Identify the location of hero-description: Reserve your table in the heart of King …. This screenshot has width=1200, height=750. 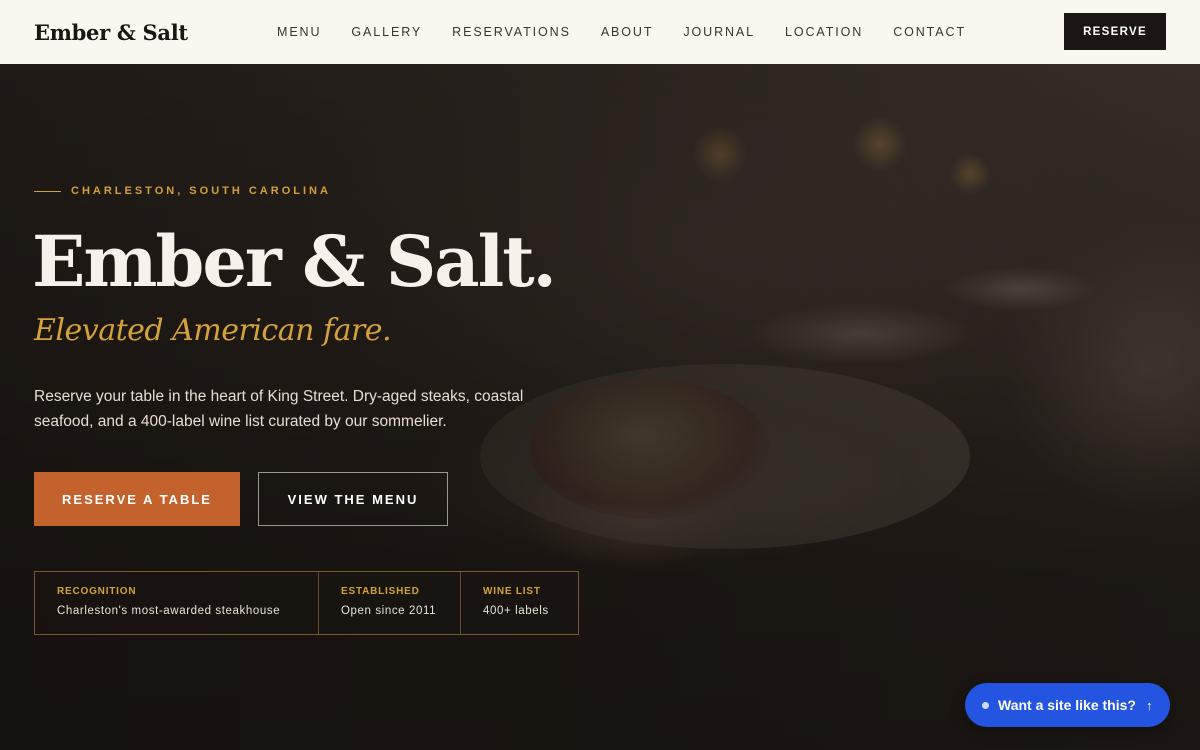
(279, 409).